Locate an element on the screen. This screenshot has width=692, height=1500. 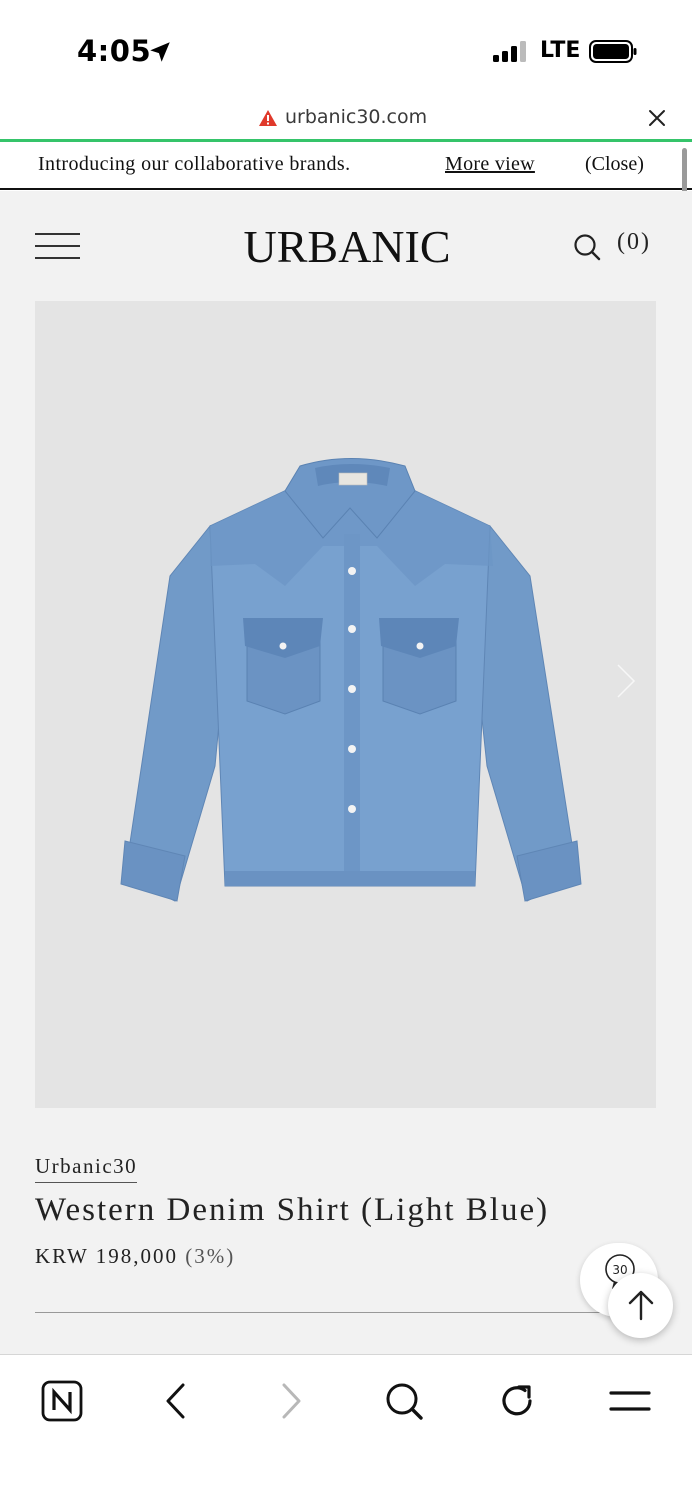
address-bar: urbanic30.com is located at coordinates (346, 120).